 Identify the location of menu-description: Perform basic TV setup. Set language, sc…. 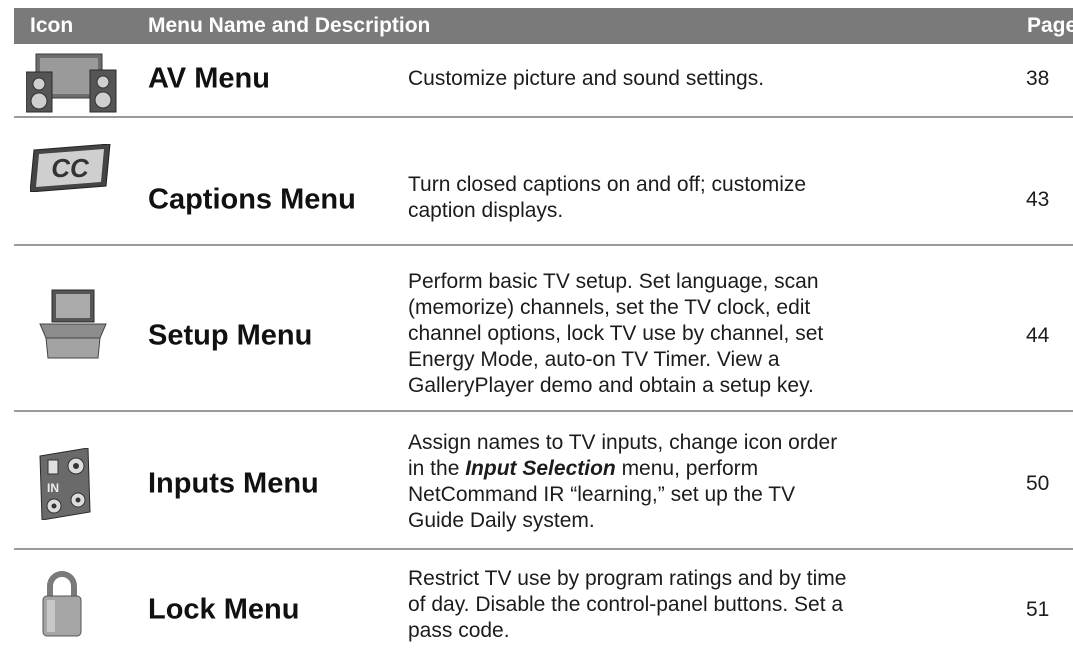
(616, 333).